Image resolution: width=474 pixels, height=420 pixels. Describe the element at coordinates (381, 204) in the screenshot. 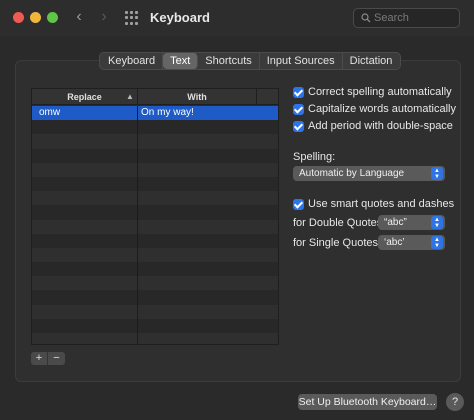

I see `smart-quotes-label: Use smart quotes and dashes` at that location.